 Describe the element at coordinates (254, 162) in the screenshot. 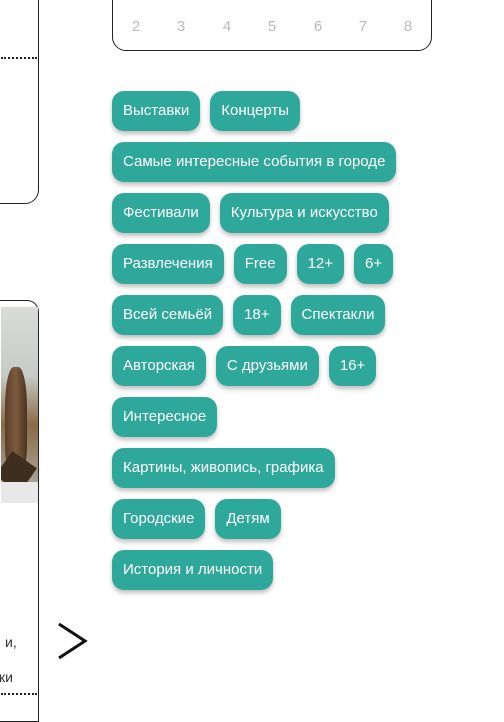

I see `tag-chip: Самые интересные события в городе` at that location.